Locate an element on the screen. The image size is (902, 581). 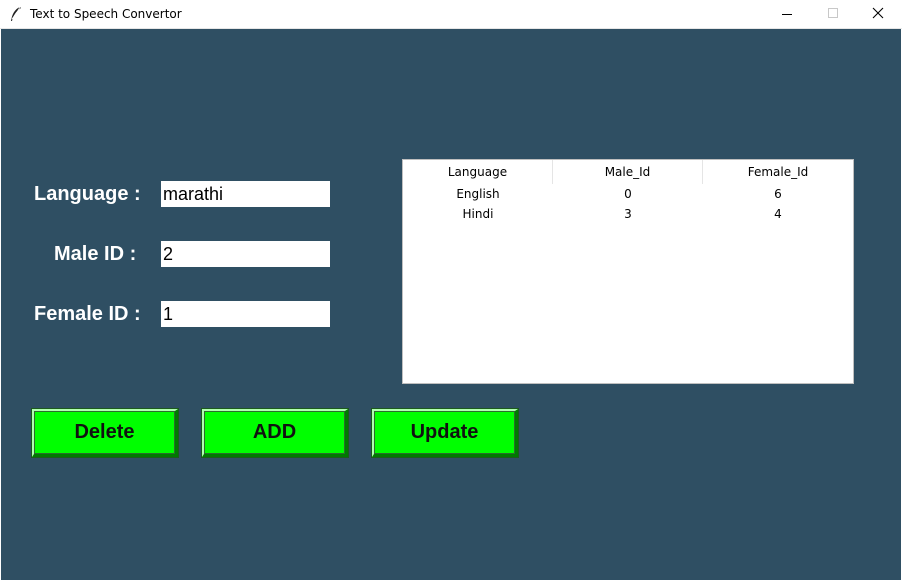
language-field is located at coordinates (245, 194).